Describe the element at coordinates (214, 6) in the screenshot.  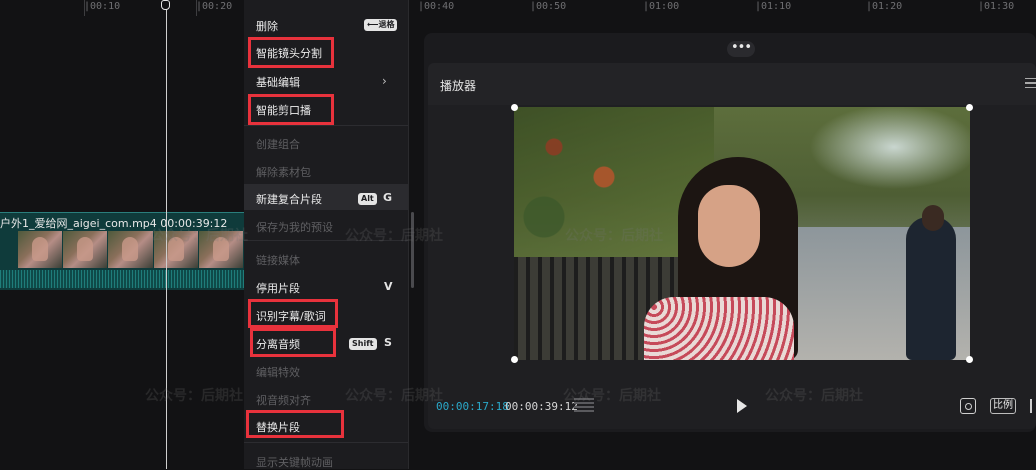
I see `ruler-tick-label: |00:20` at that location.